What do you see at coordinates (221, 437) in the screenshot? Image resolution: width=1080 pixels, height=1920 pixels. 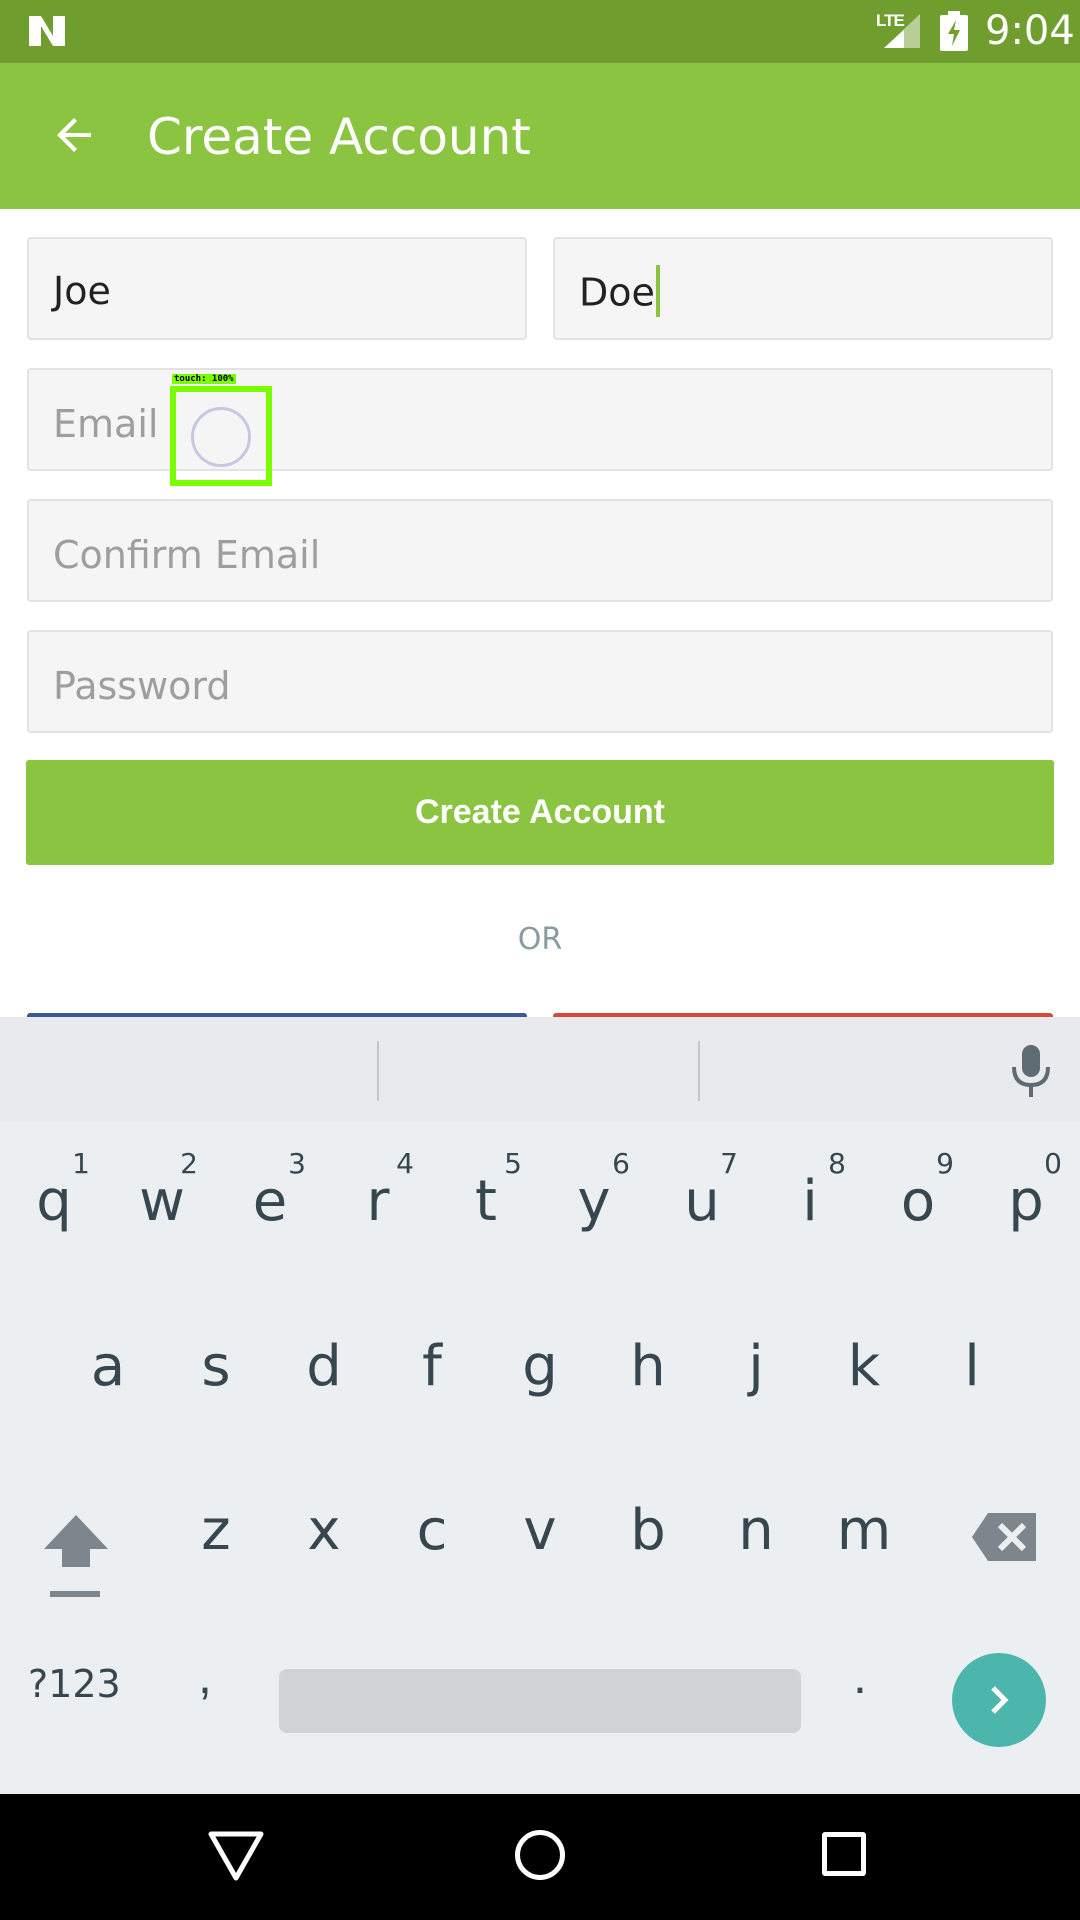 I see `touch-point` at bounding box center [221, 437].